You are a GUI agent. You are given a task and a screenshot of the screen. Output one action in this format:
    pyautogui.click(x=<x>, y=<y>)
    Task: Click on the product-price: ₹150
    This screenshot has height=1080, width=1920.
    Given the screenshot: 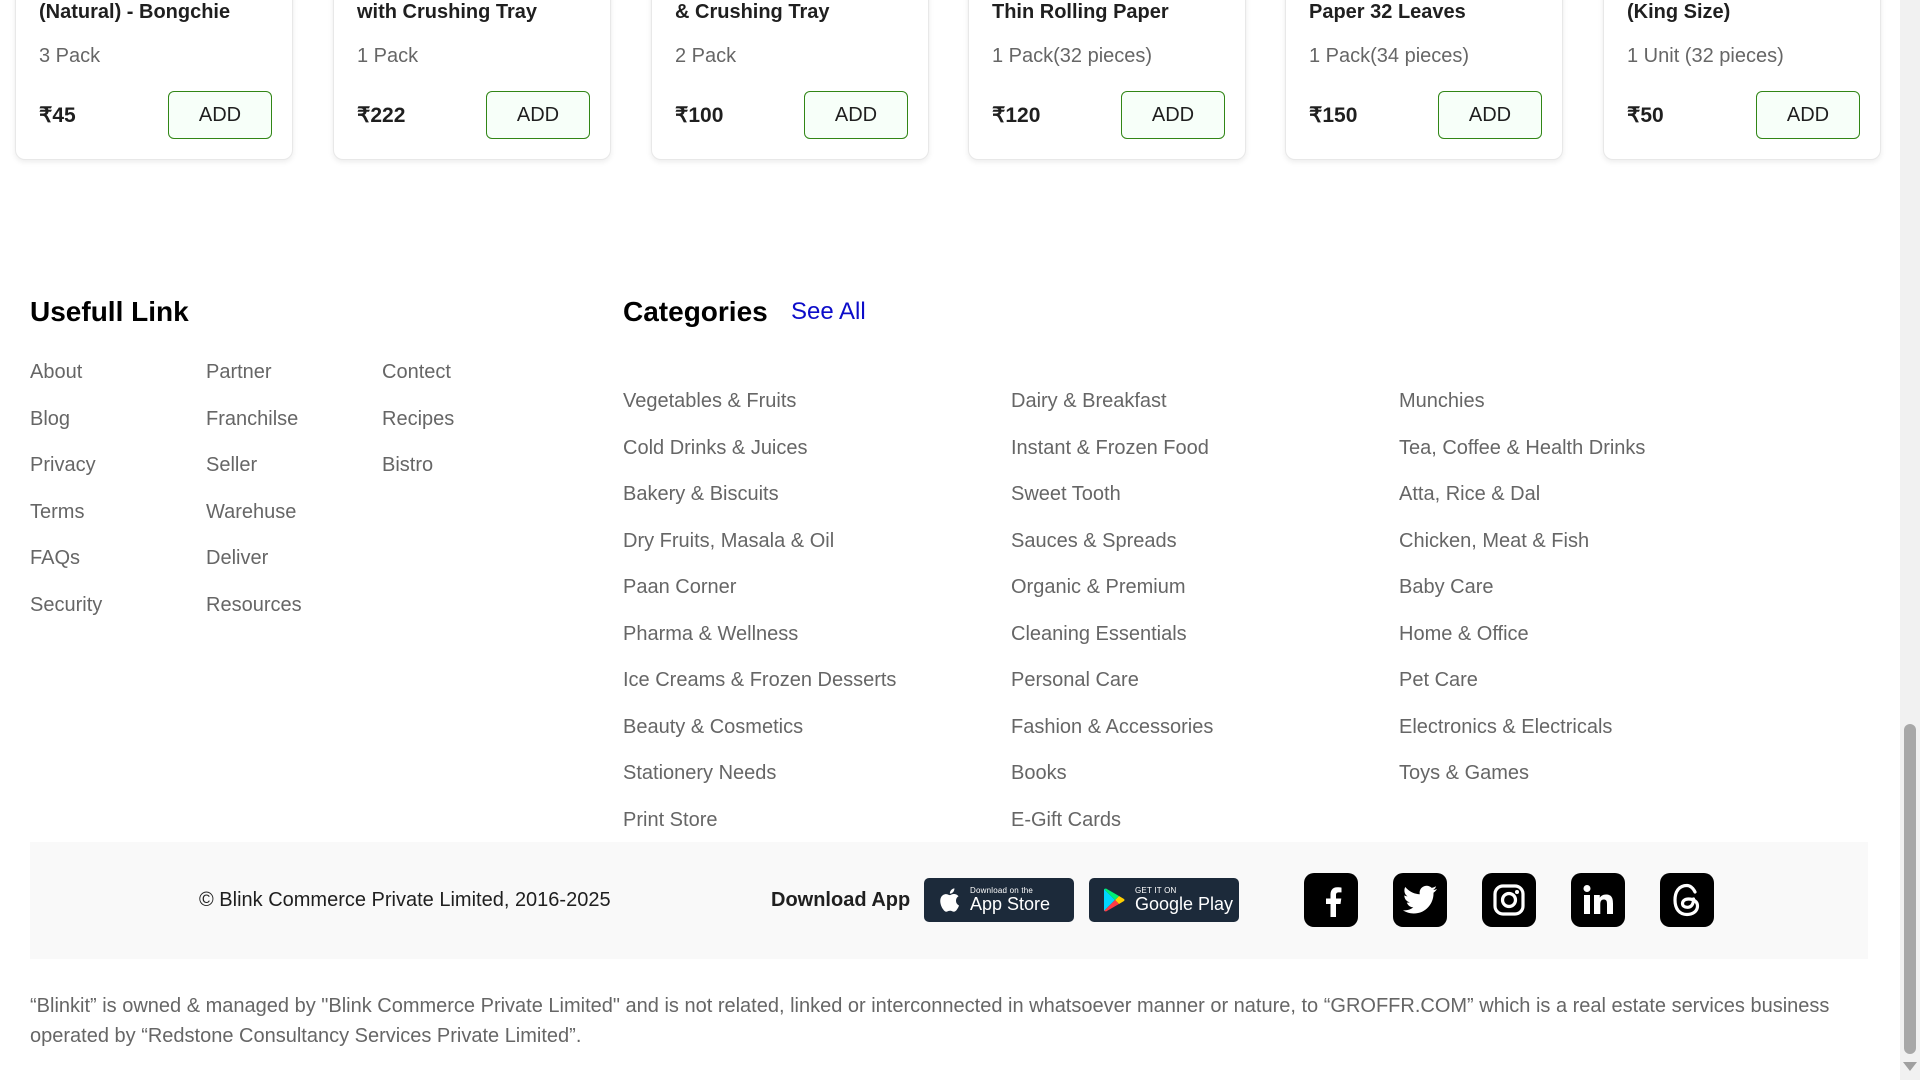 What is the action you would take?
    pyautogui.click(x=1333, y=115)
    